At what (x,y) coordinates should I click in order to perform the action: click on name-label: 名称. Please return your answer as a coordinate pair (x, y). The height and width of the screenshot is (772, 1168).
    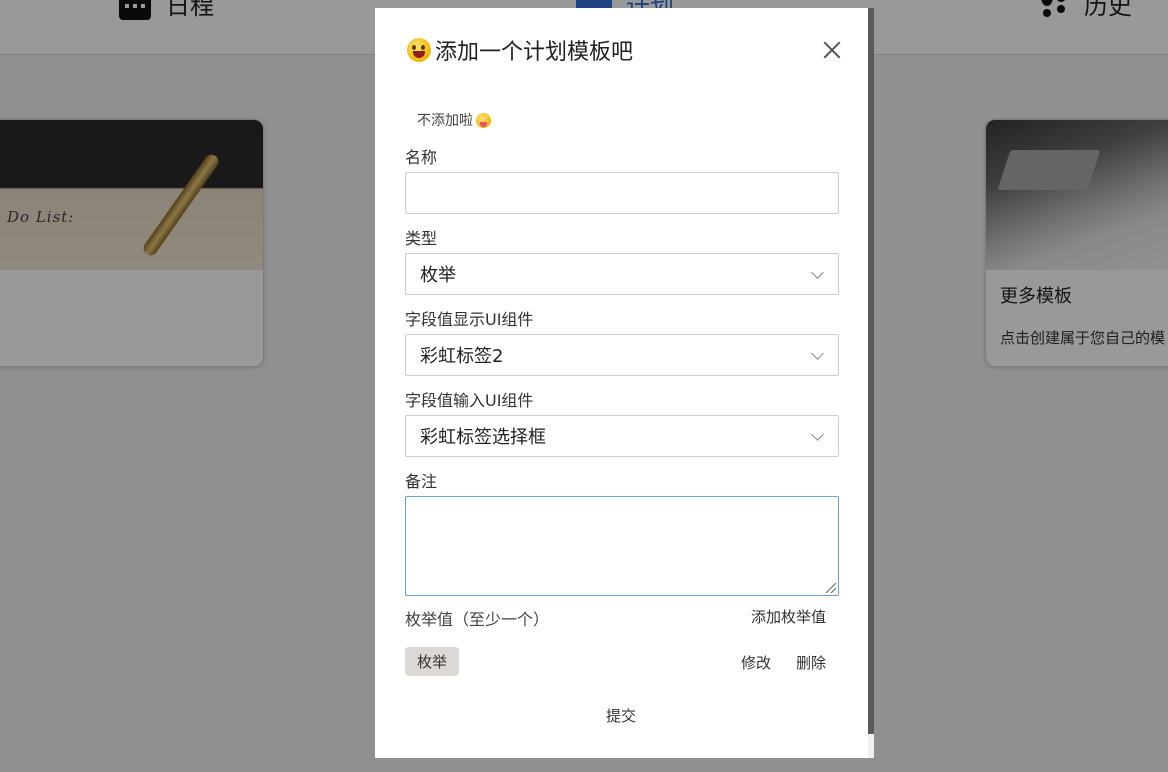
    Looking at the image, I should click on (421, 157).